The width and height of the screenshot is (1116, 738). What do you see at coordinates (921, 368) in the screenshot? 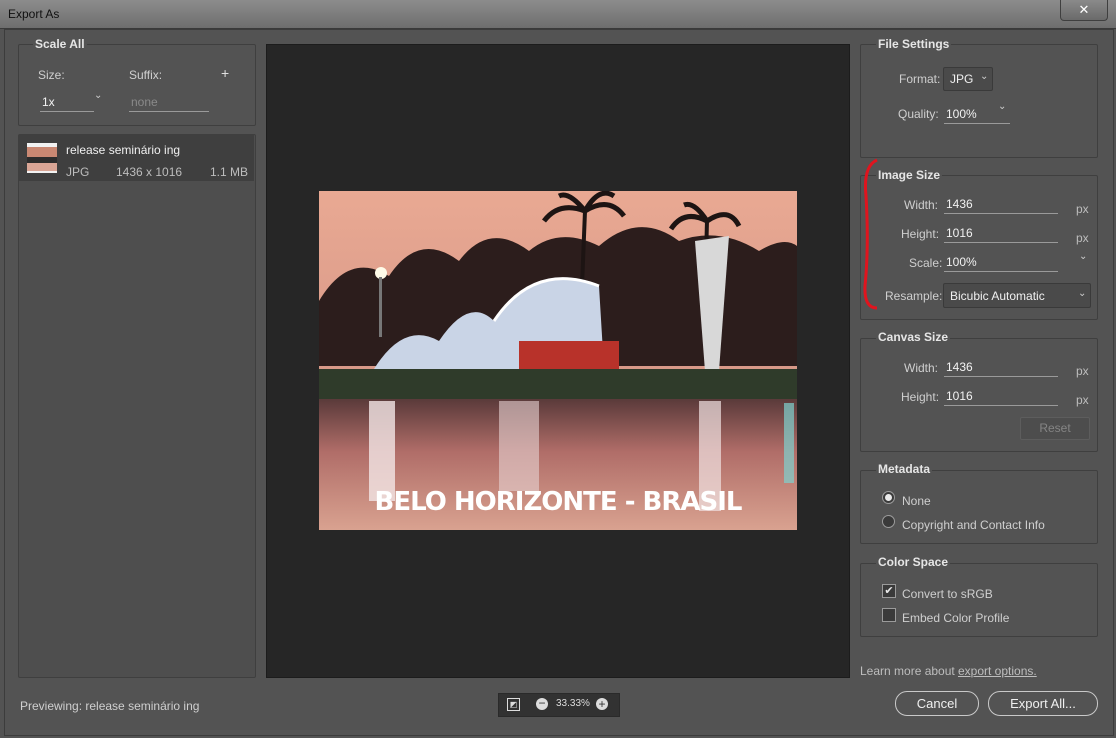
I see `canvas-width-label: Width:` at bounding box center [921, 368].